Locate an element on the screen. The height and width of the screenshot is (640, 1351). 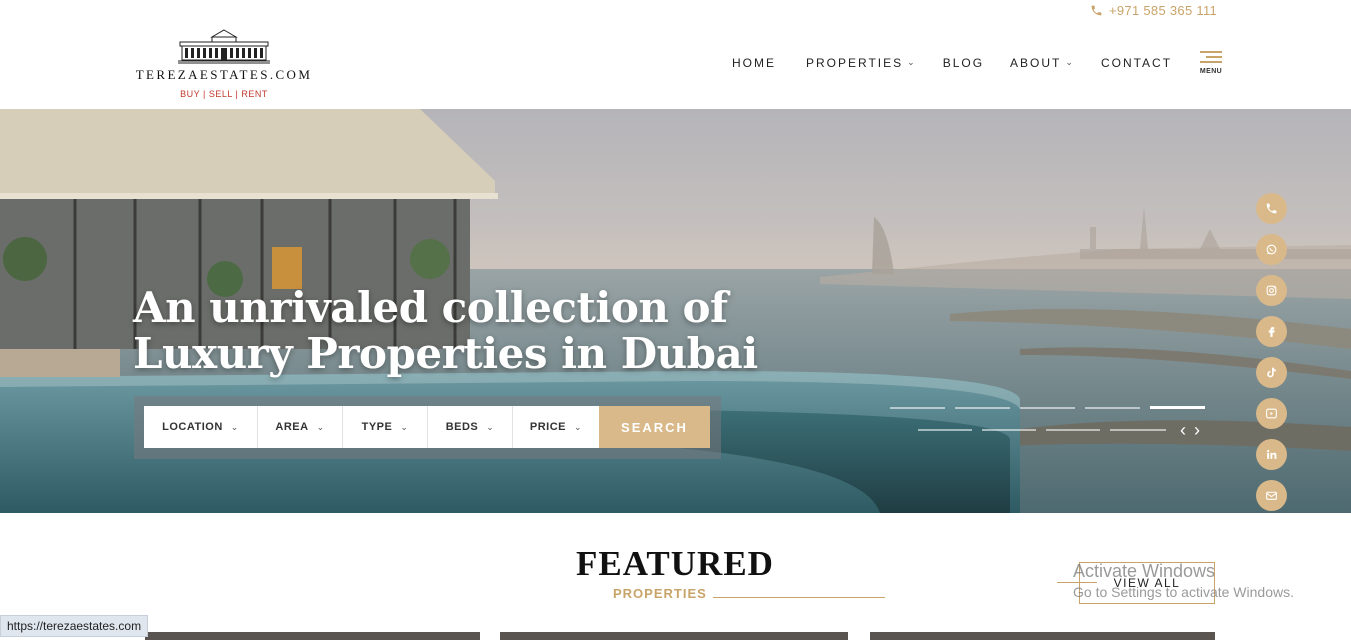
tiktok-icon is located at coordinates (1271, 372).